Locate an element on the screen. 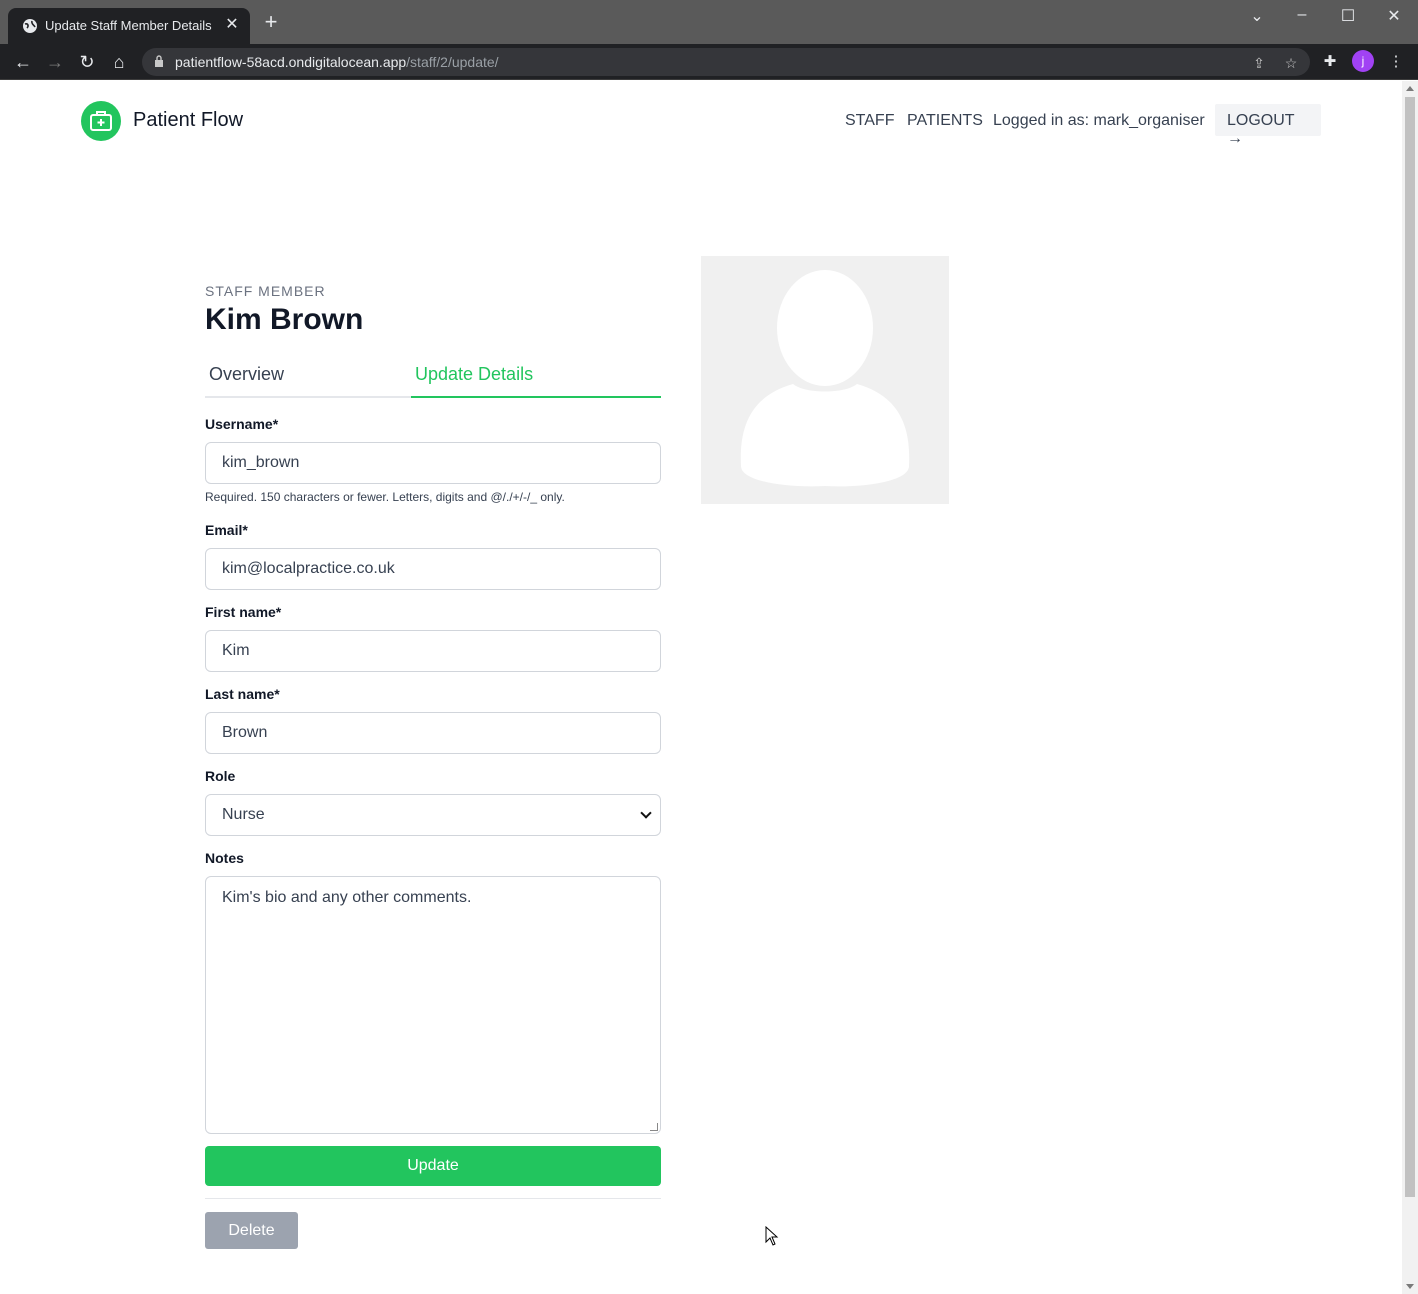 This screenshot has width=1418, height=1294. divider is located at coordinates (433, 1198).